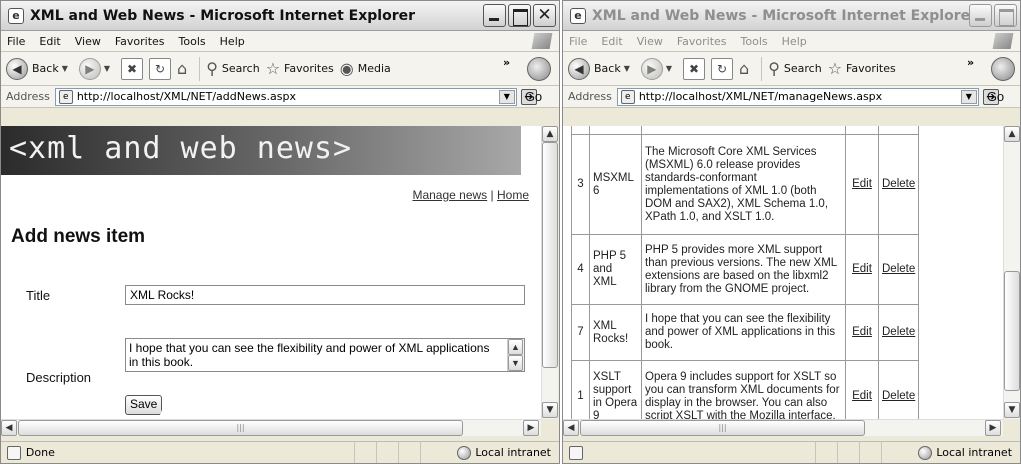 This screenshot has height=464, width=1021. What do you see at coordinates (325, 295) in the screenshot?
I see `title-input: XML Rocks!` at bounding box center [325, 295].